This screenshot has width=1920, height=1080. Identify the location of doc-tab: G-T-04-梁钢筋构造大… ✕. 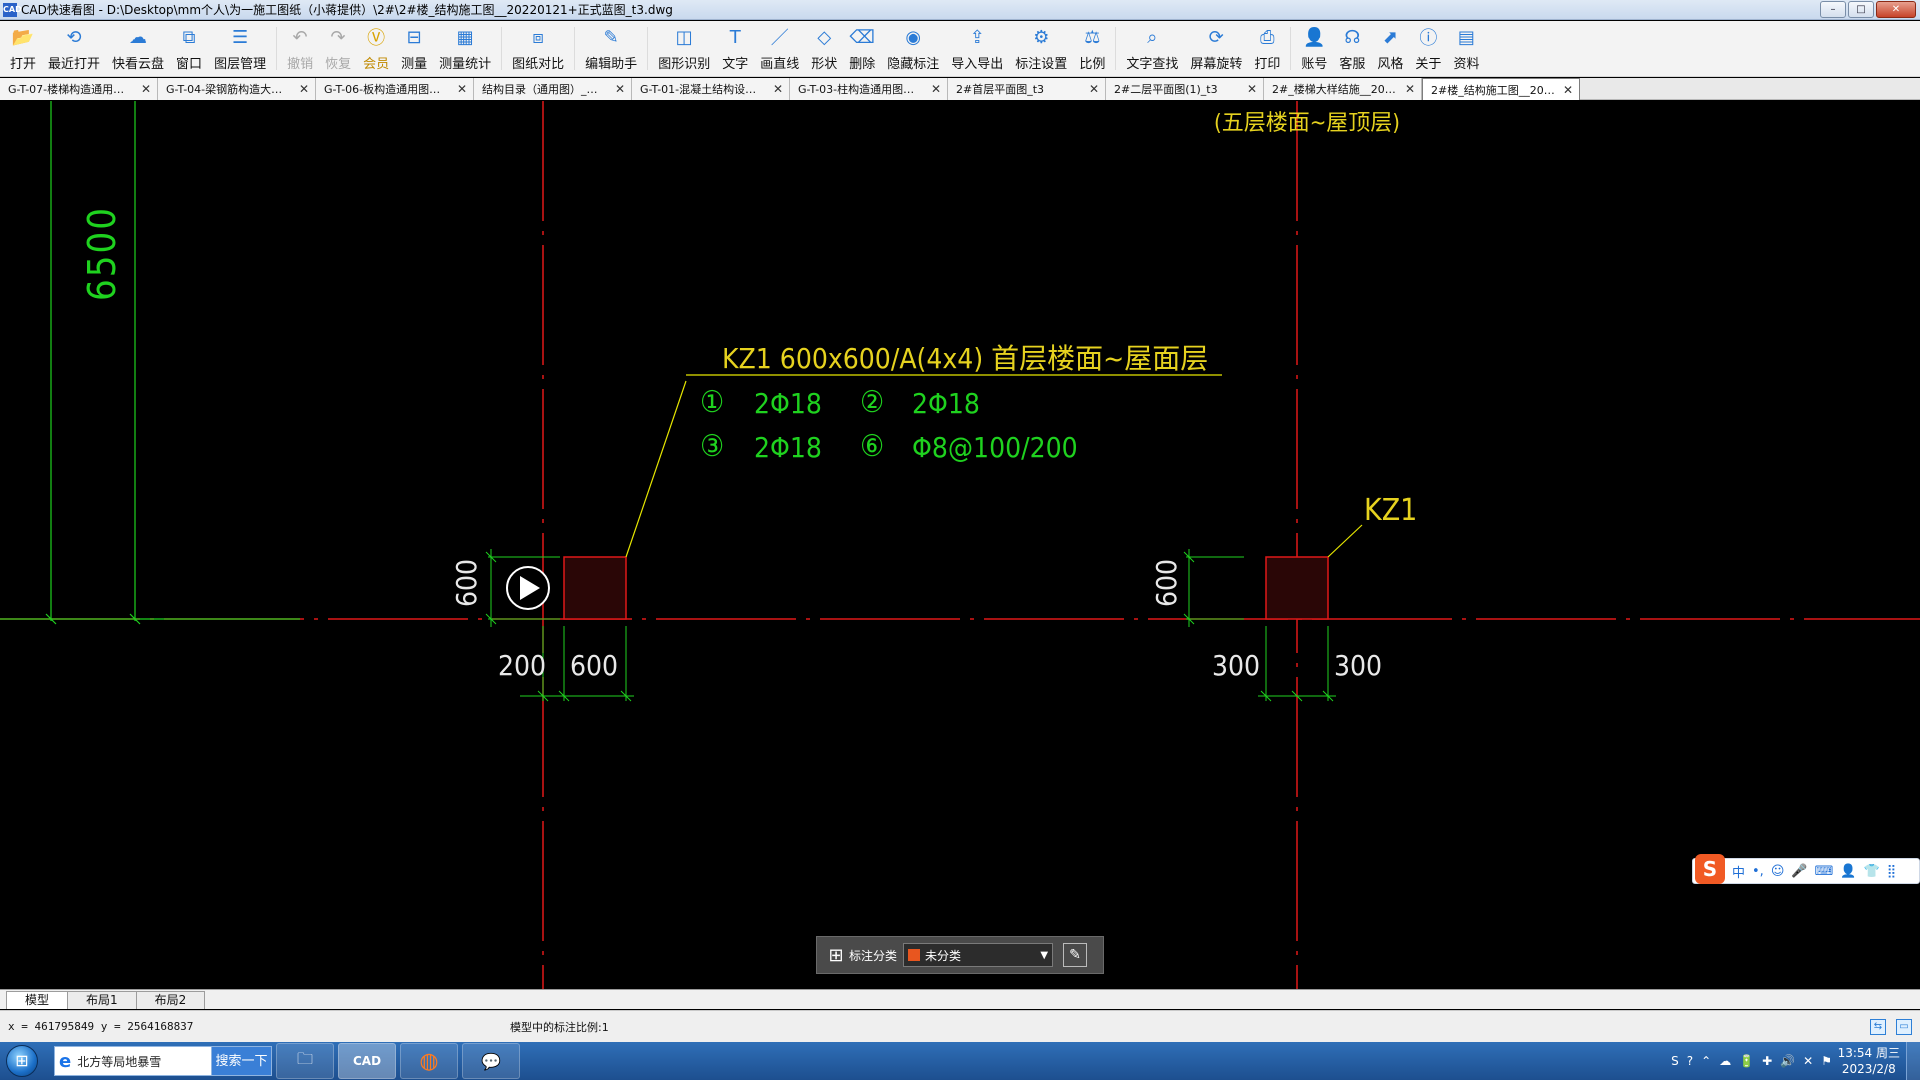
(237, 89).